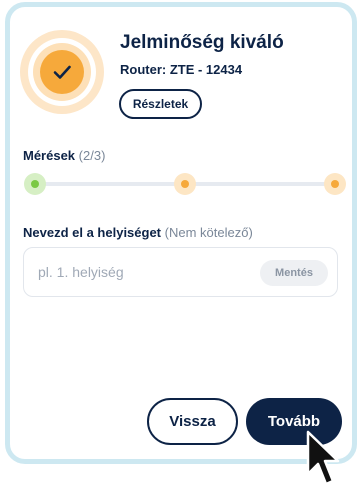 The image size is (360, 492). I want to click on room-name-field: Mentés, so click(180, 272).